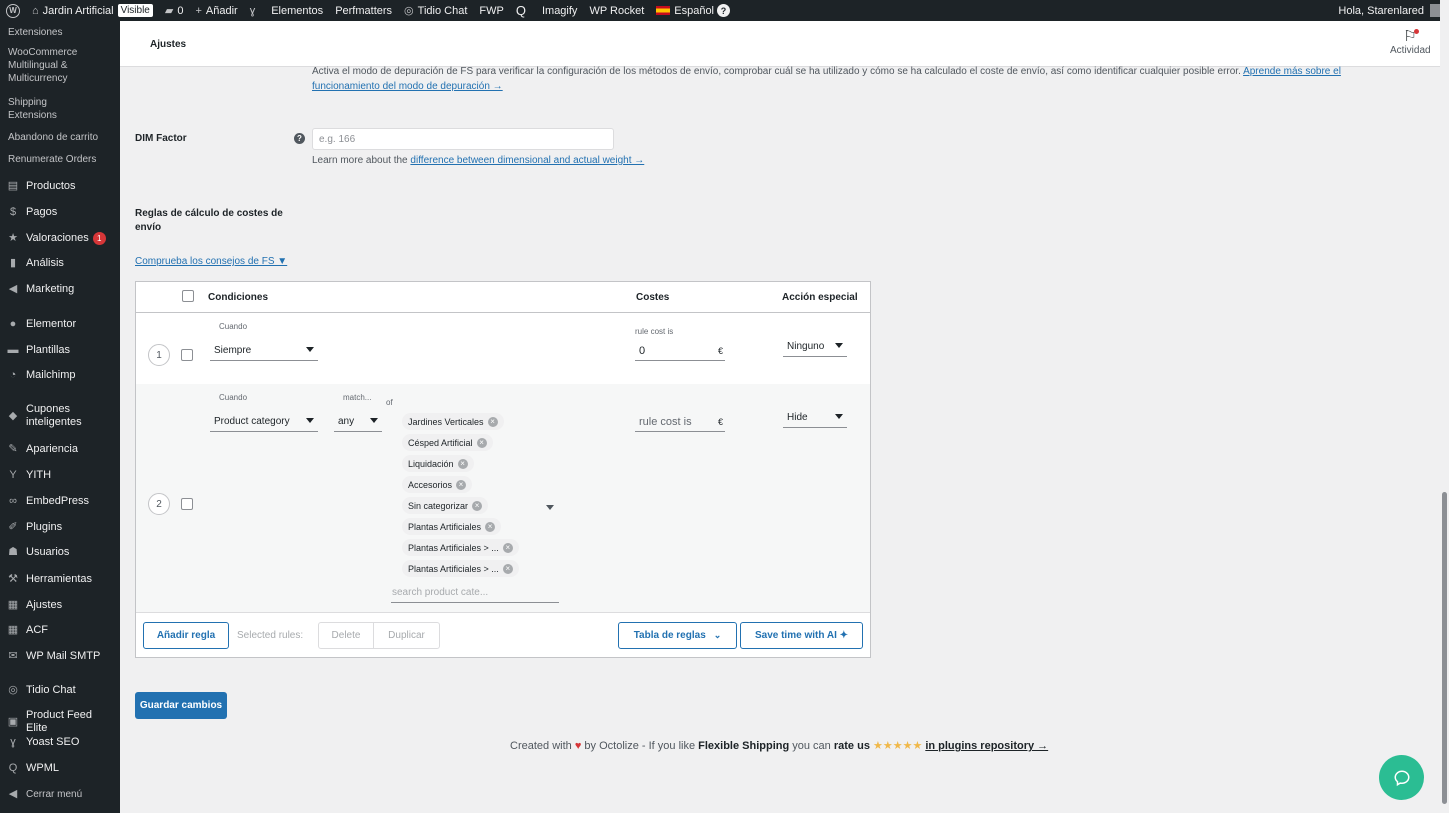 This screenshot has width=1449, height=813. What do you see at coordinates (92, 10) in the screenshot?
I see `site-name-link: ⌂ Jardin Artificial Visible` at bounding box center [92, 10].